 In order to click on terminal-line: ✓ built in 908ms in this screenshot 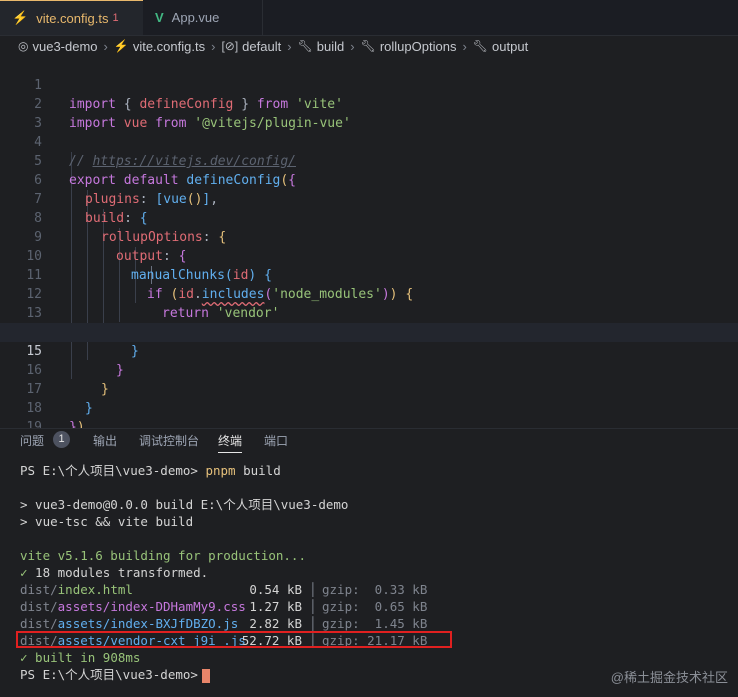, I will do `click(80, 657)`.